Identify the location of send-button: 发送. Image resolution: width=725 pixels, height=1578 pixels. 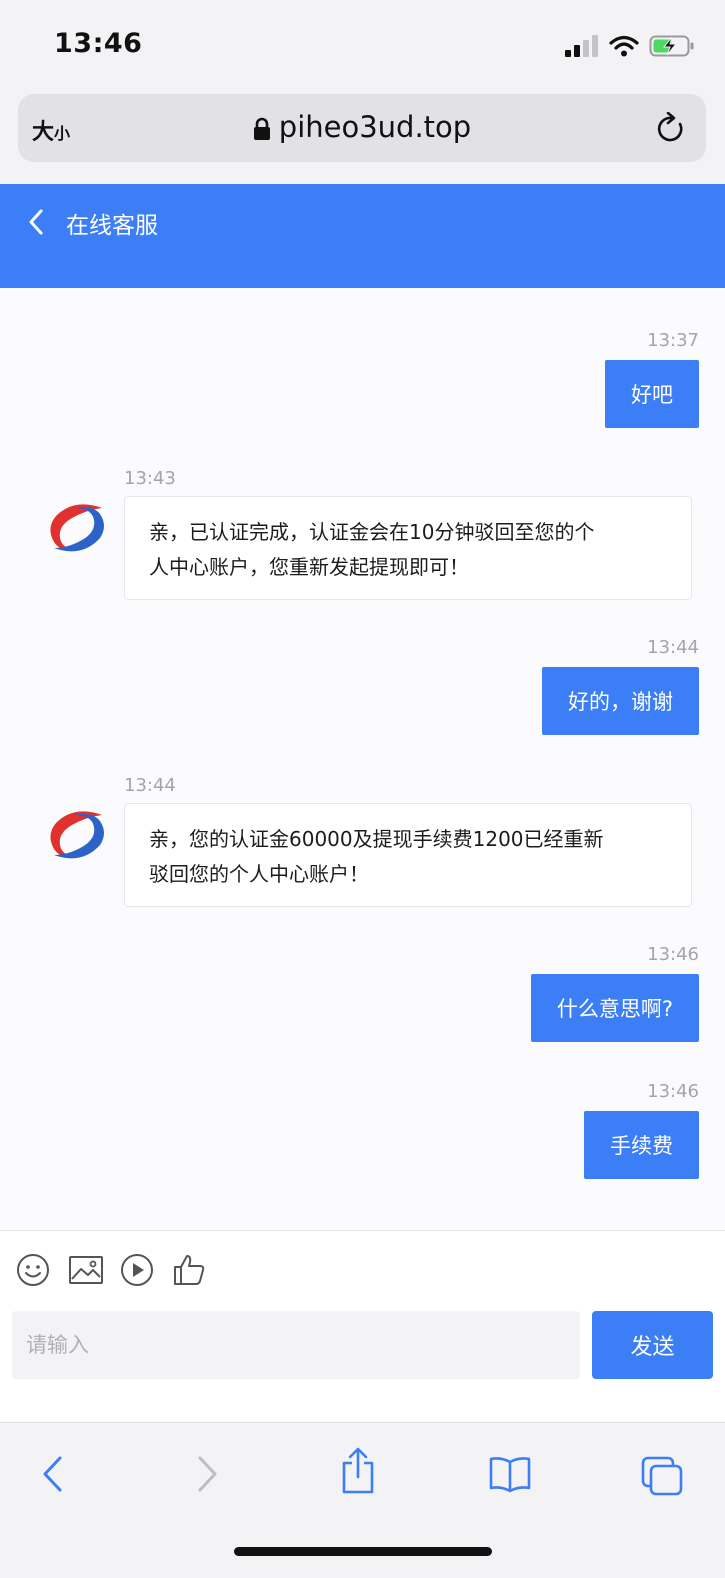
(652, 1345).